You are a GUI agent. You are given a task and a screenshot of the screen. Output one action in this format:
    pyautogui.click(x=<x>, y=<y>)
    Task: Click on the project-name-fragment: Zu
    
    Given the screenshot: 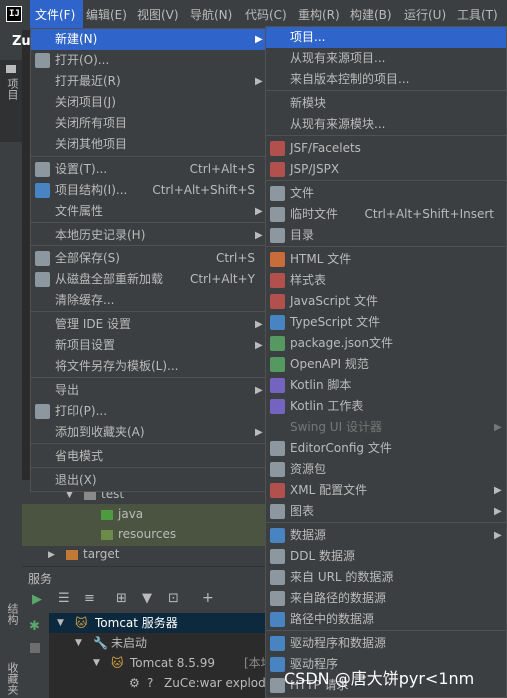 What is the action you would take?
    pyautogui.click(x=21, y=41)
    